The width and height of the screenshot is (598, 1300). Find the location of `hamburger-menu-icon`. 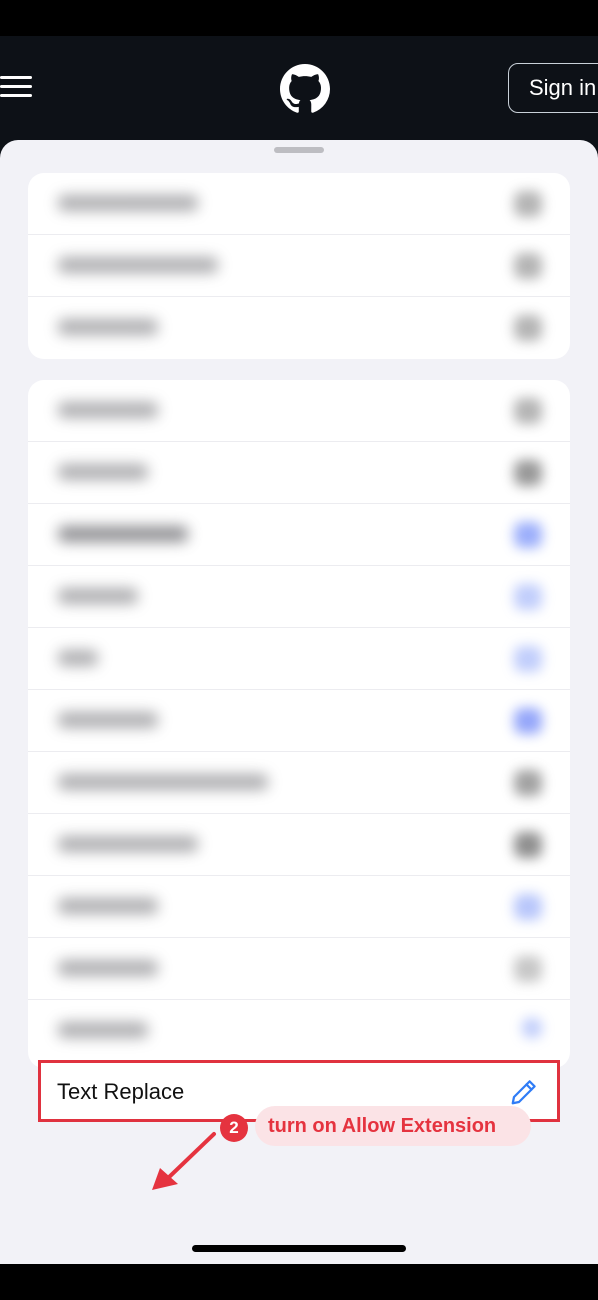

hamburger-menu-icon is located at coordinates (16, 87).